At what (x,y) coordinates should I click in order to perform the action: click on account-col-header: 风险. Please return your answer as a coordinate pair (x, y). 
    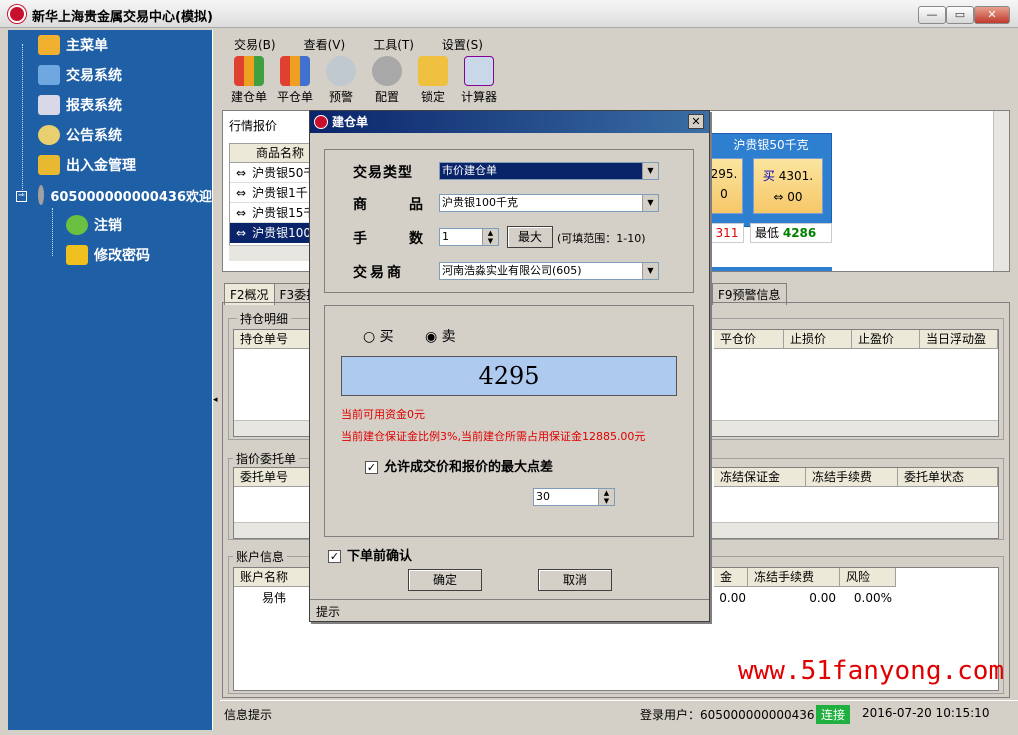
    Looking at the image, I should click on (868, 577).